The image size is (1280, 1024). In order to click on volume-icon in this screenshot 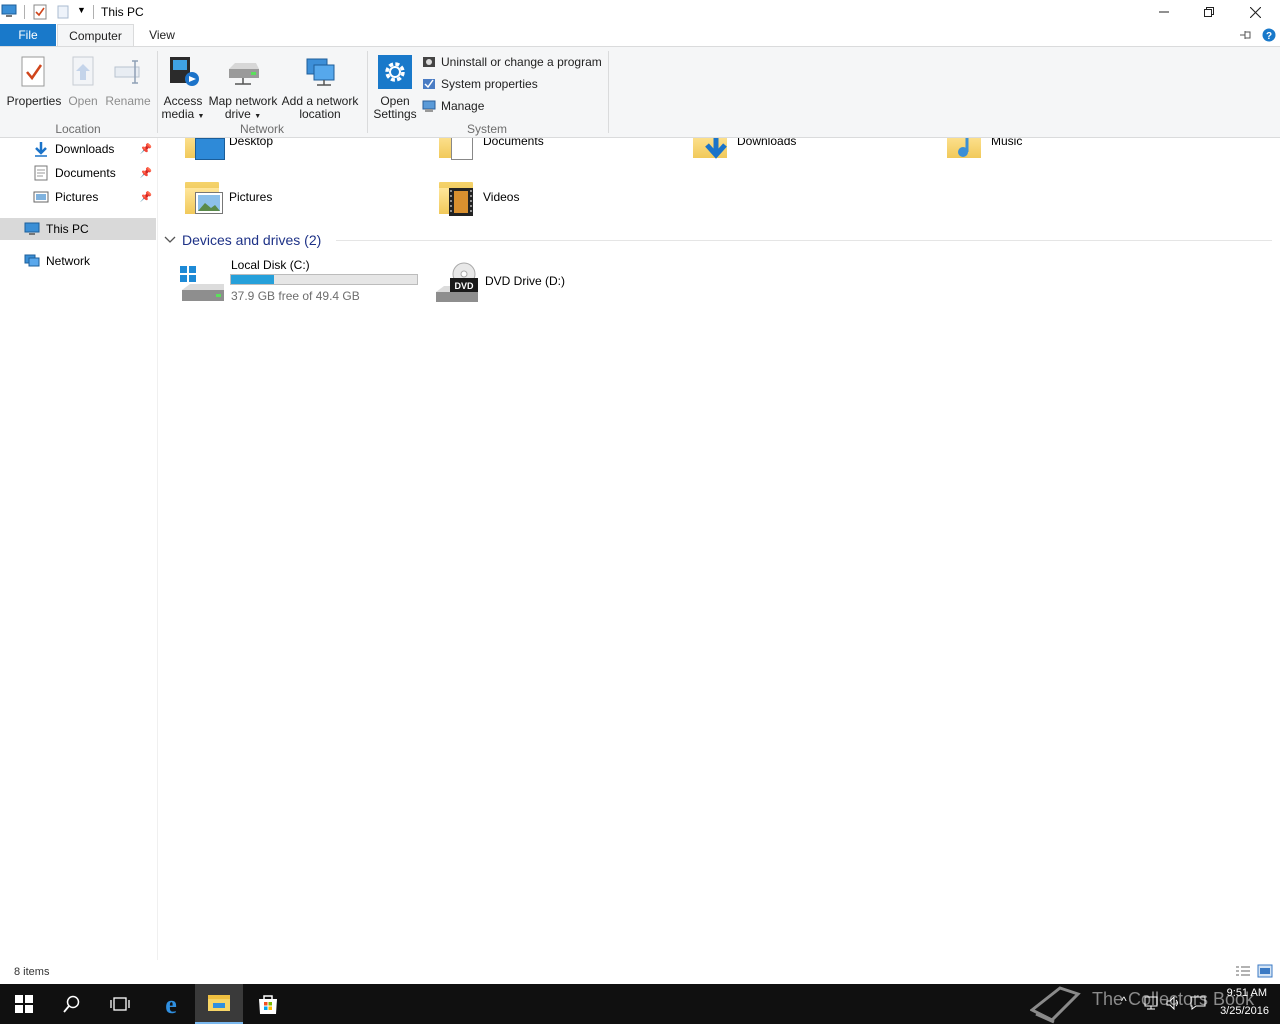, I will do `click(1174, 1003)`.